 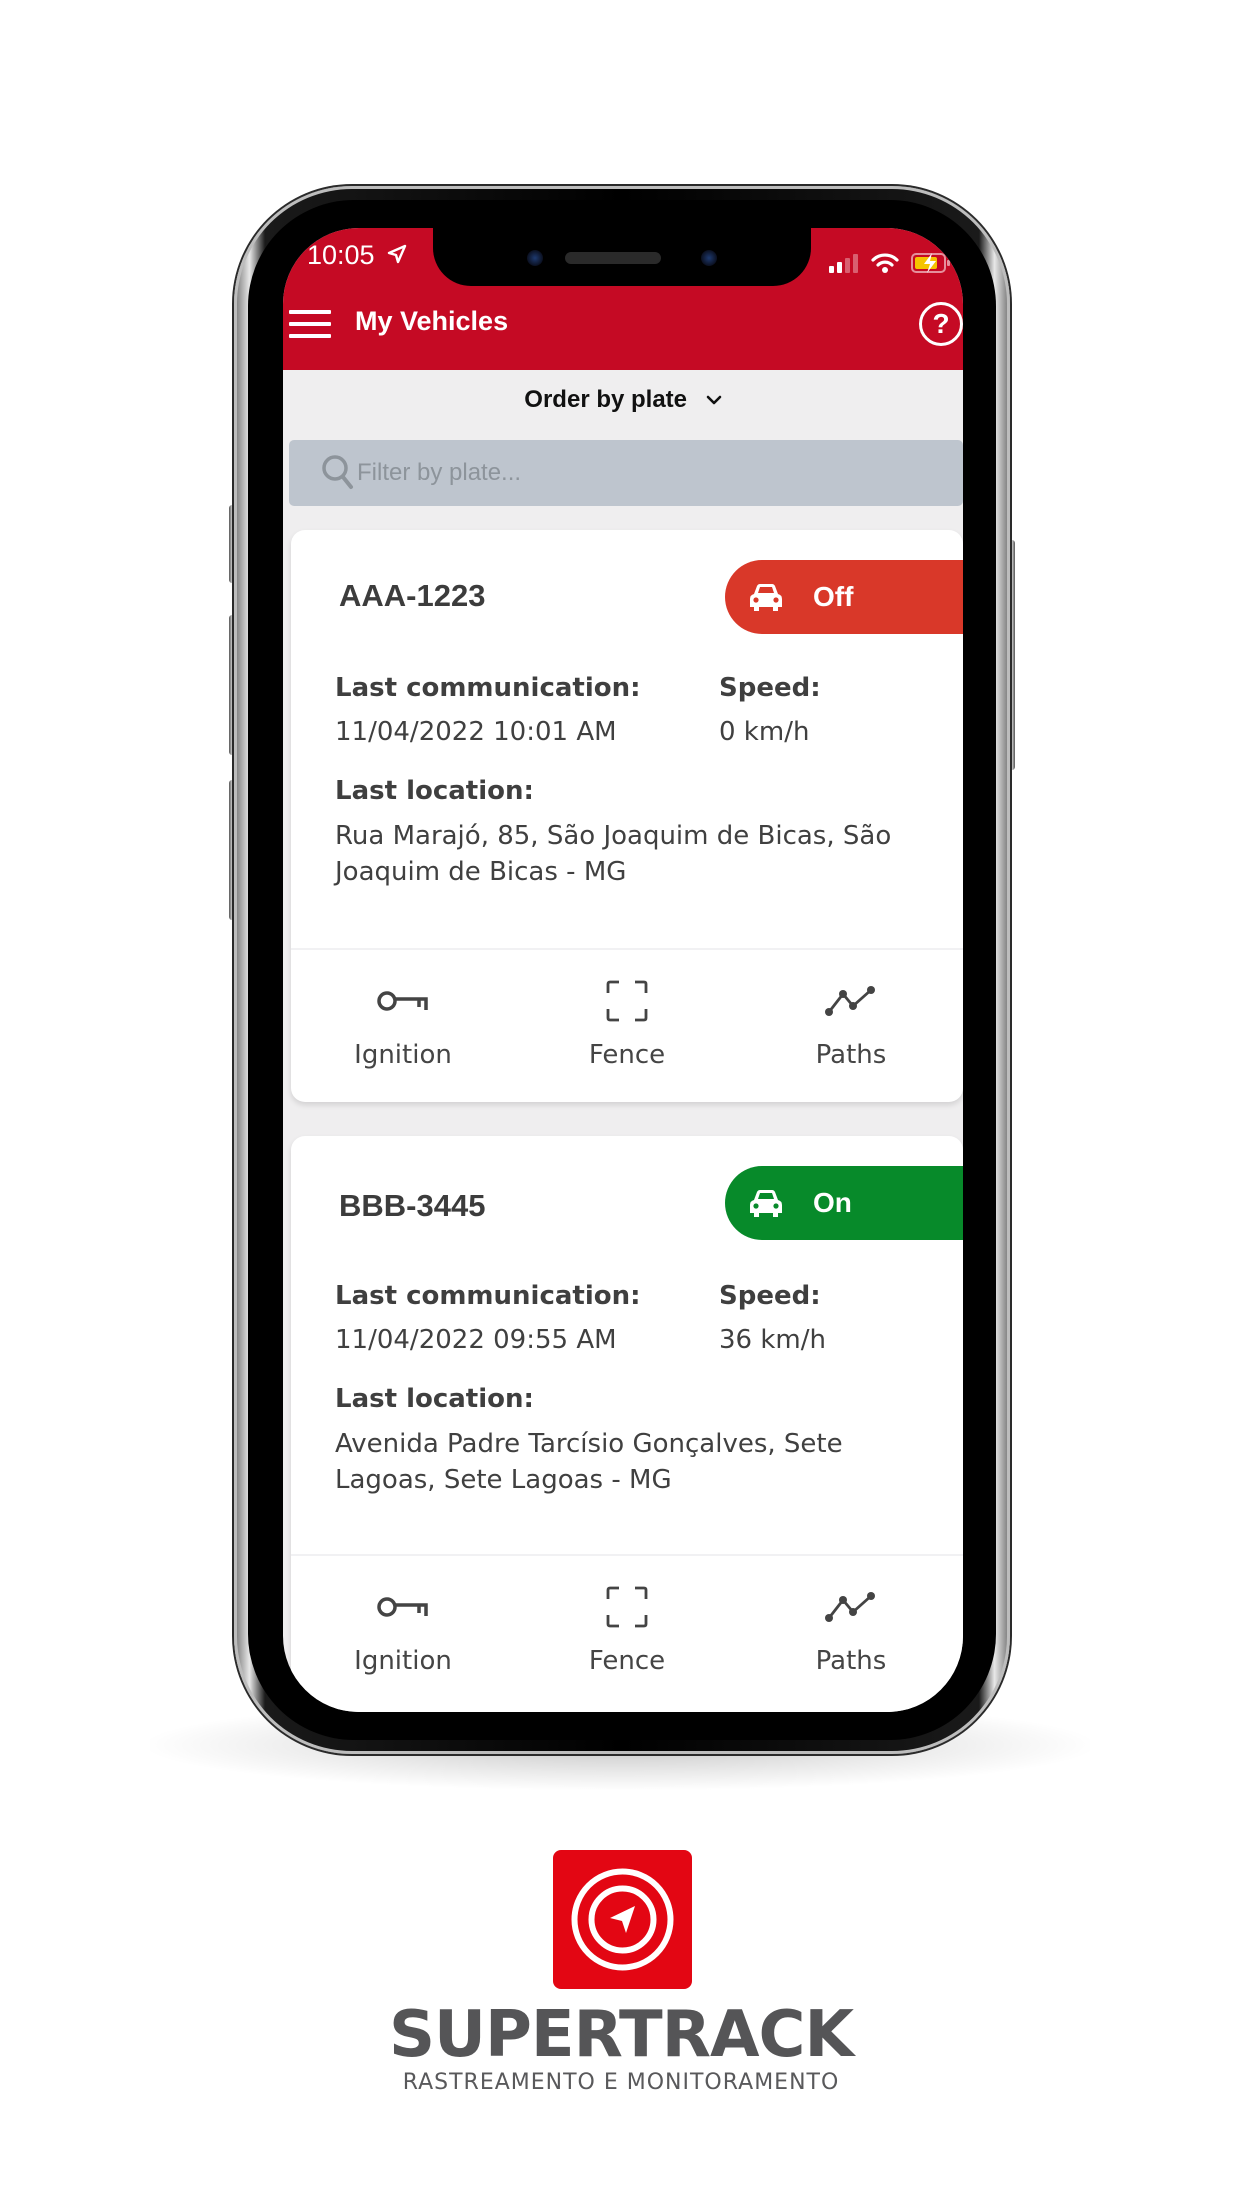 I want to click on front-sensor, so click(x=709, y=258).